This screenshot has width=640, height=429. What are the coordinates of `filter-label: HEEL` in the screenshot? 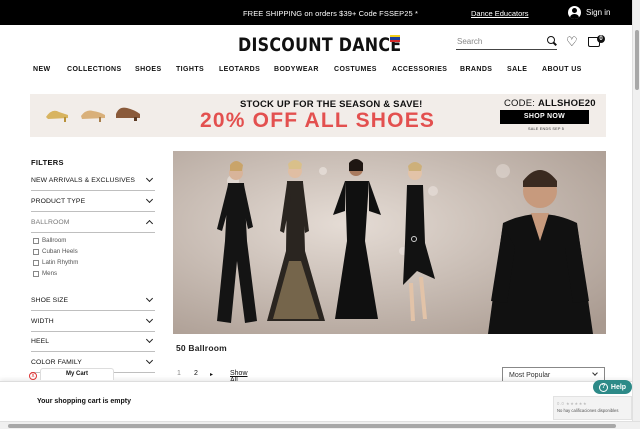 It's located at (40, 341).